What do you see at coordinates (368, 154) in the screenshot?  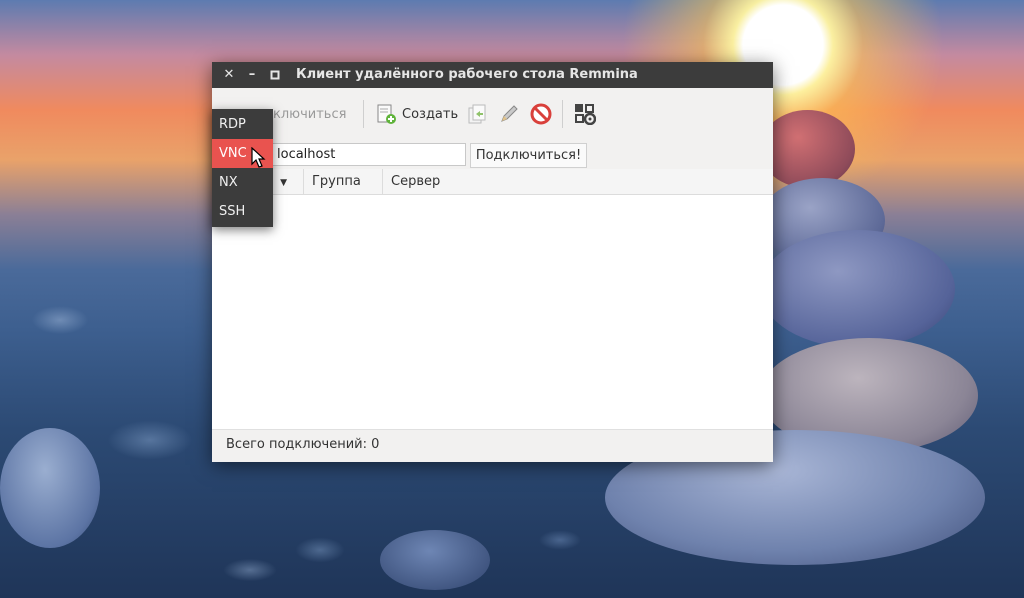 I see `server-input` at bounding box center [368, 154].